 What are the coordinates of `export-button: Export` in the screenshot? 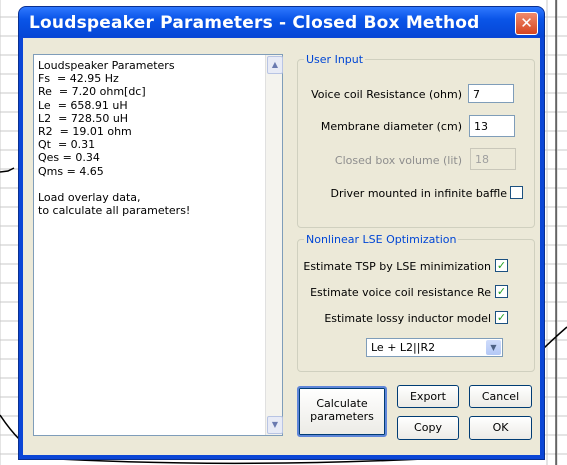 It's located at (428, 396).